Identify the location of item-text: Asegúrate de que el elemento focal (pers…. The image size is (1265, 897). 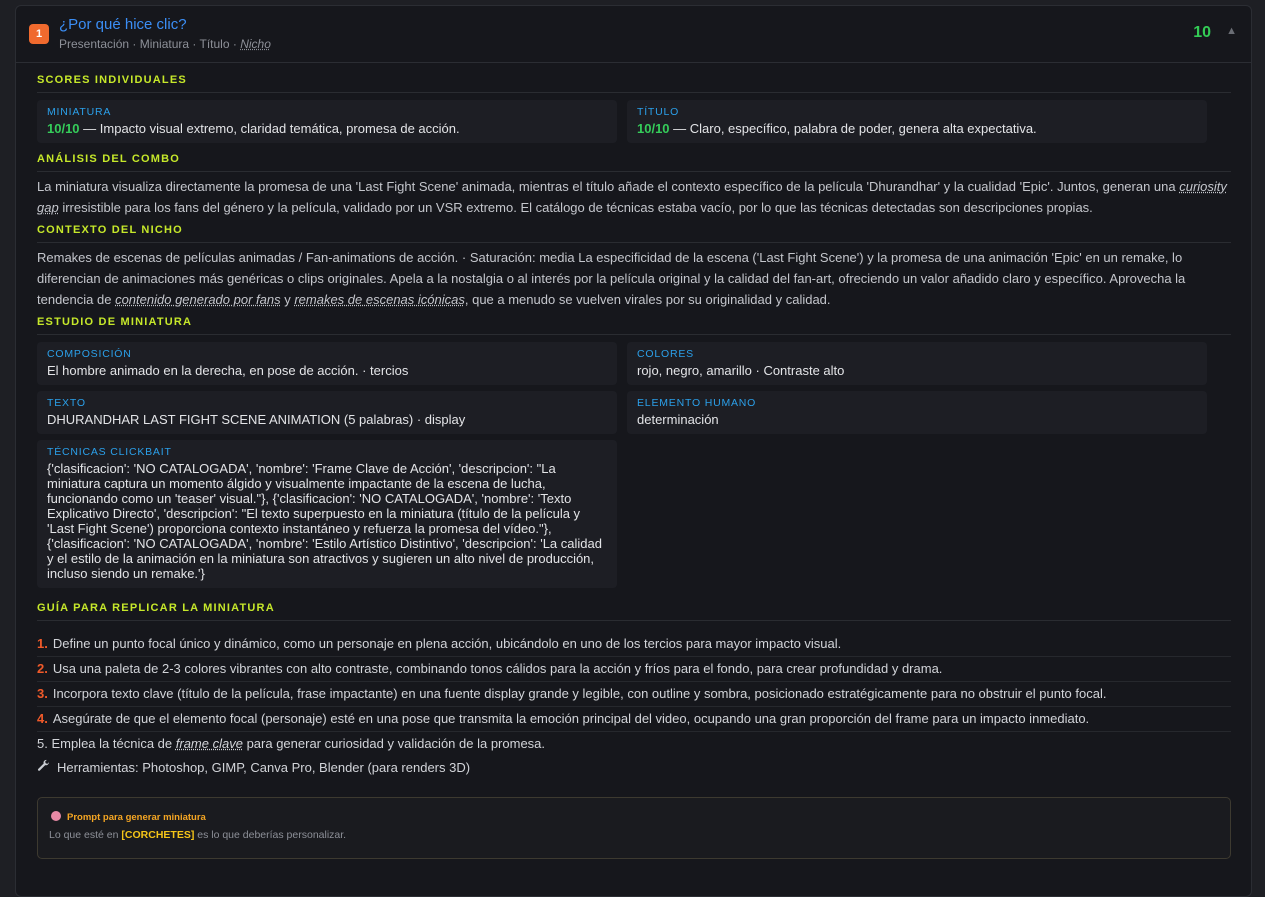
(571, 718).